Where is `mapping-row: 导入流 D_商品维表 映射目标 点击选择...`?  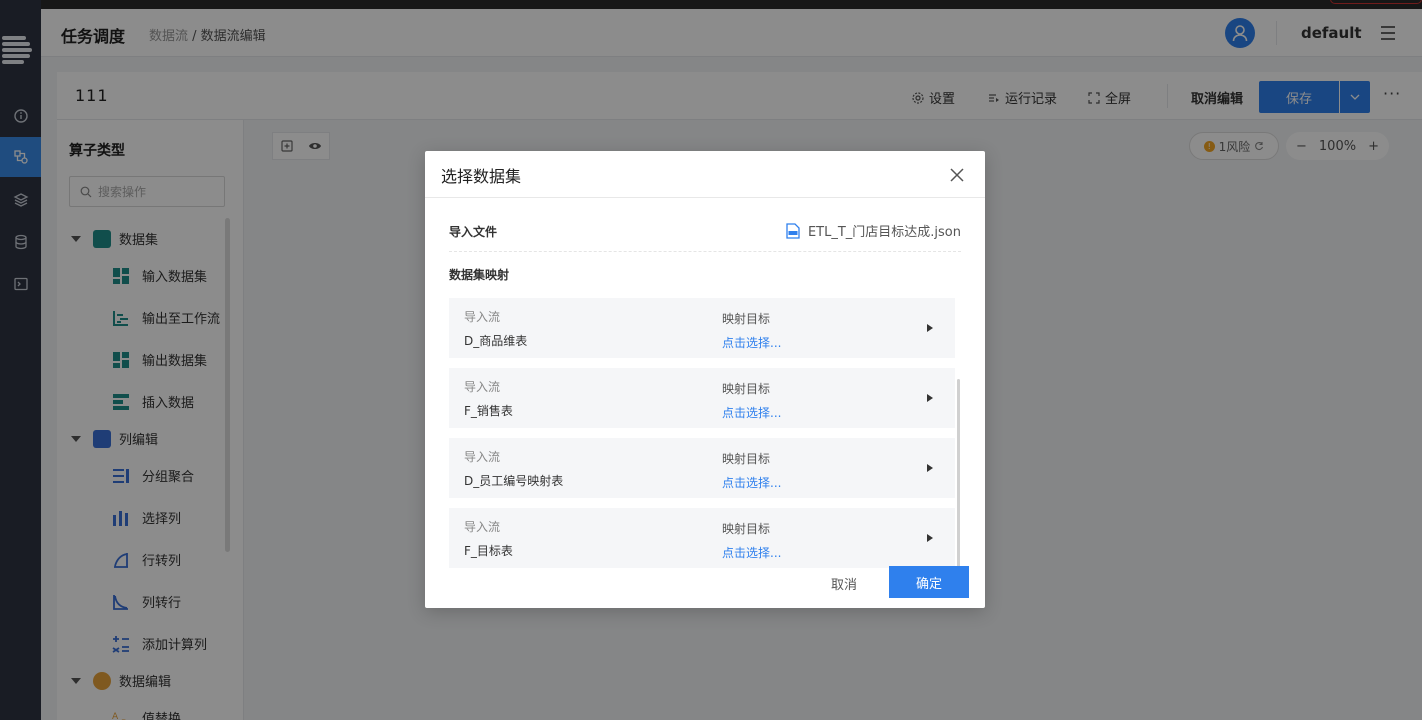 mapping-row: 导入流 D_商品维表 映射目标 点击选择... is located at coordinates (702, 328).